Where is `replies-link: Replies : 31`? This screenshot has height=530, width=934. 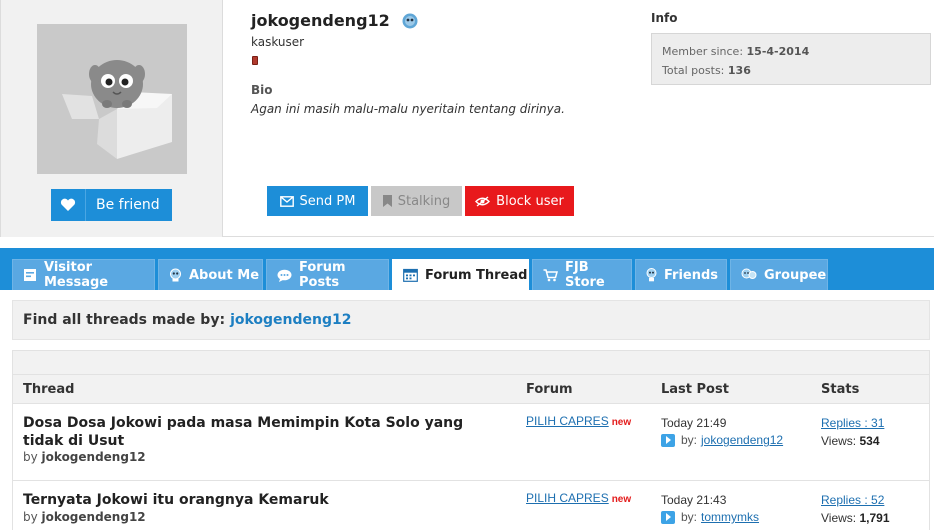 replies-link: Replies : 31 is located at coordinates (852, 423).